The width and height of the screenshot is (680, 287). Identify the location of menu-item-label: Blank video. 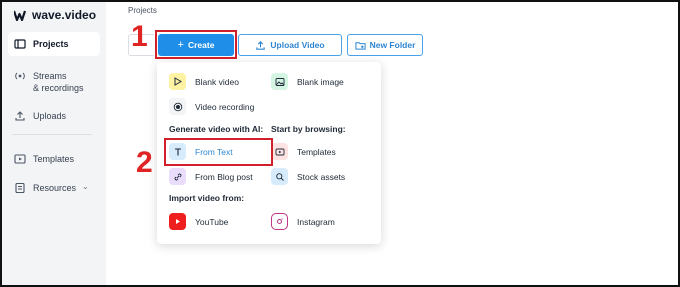
(217, 81).